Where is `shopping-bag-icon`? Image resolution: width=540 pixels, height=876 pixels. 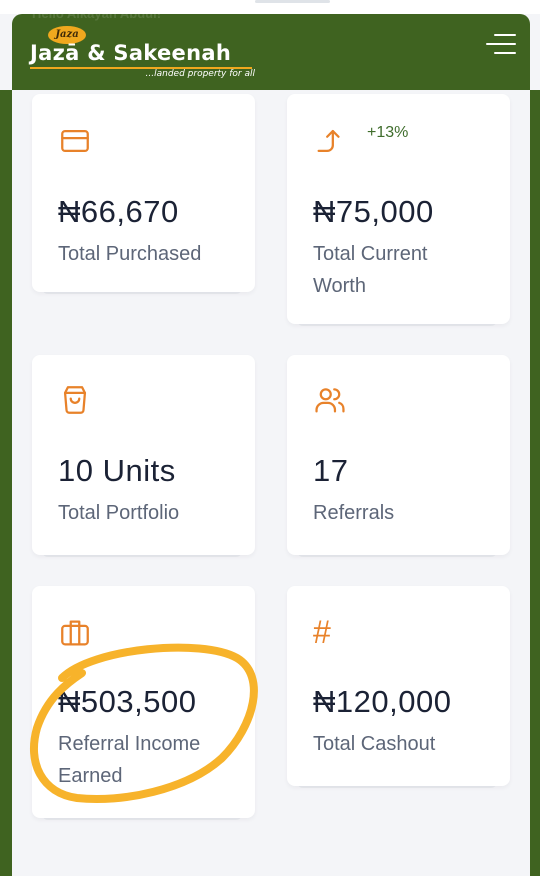 shopping-bag-icon is located at coordinates (75, 400).